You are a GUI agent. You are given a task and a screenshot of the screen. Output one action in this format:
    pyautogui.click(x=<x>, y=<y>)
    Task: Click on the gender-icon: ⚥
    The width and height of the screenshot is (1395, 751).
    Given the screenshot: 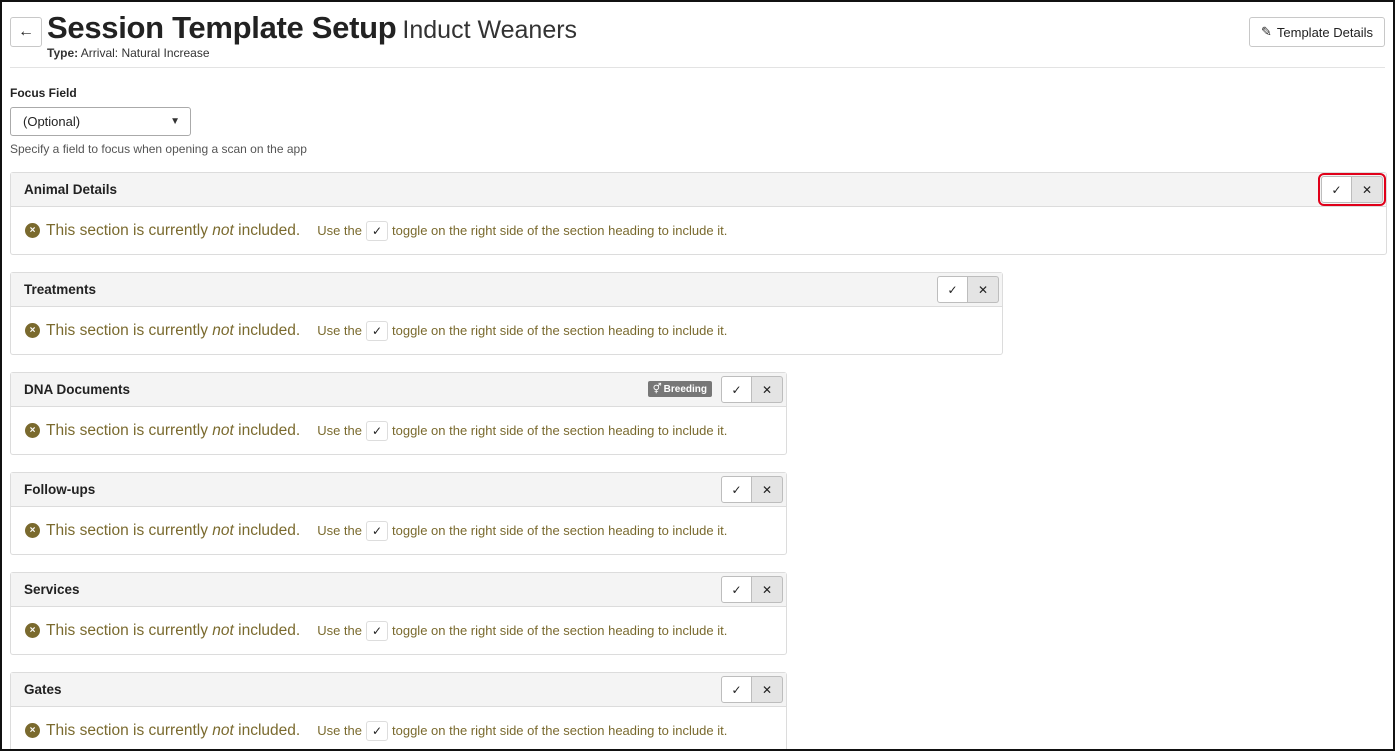 What is the action you would take?
    pyautogui.click(x=657, y=389)
    